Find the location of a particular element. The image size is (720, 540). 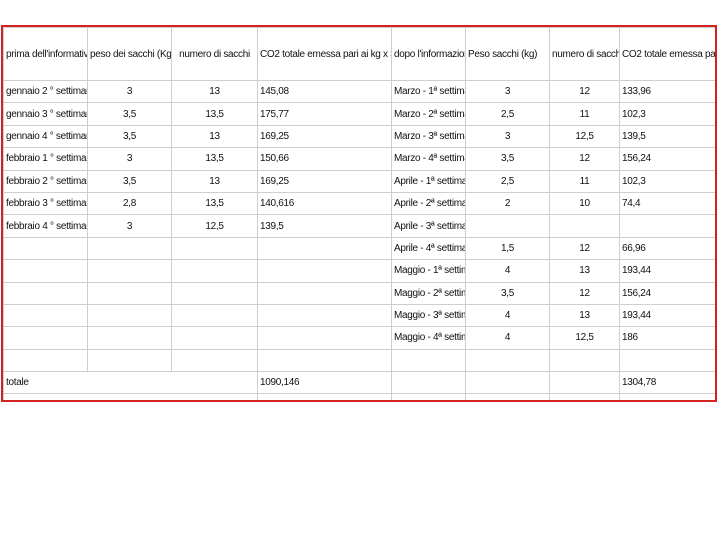

cell-after-period: Maggio - 4ª settimana is located at coordinates (428, 338).